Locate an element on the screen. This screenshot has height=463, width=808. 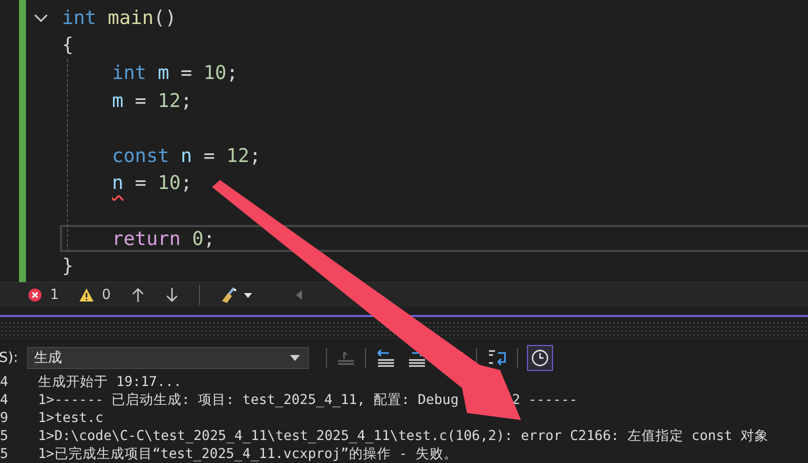
error-icon is located at coordinates (35, 295).